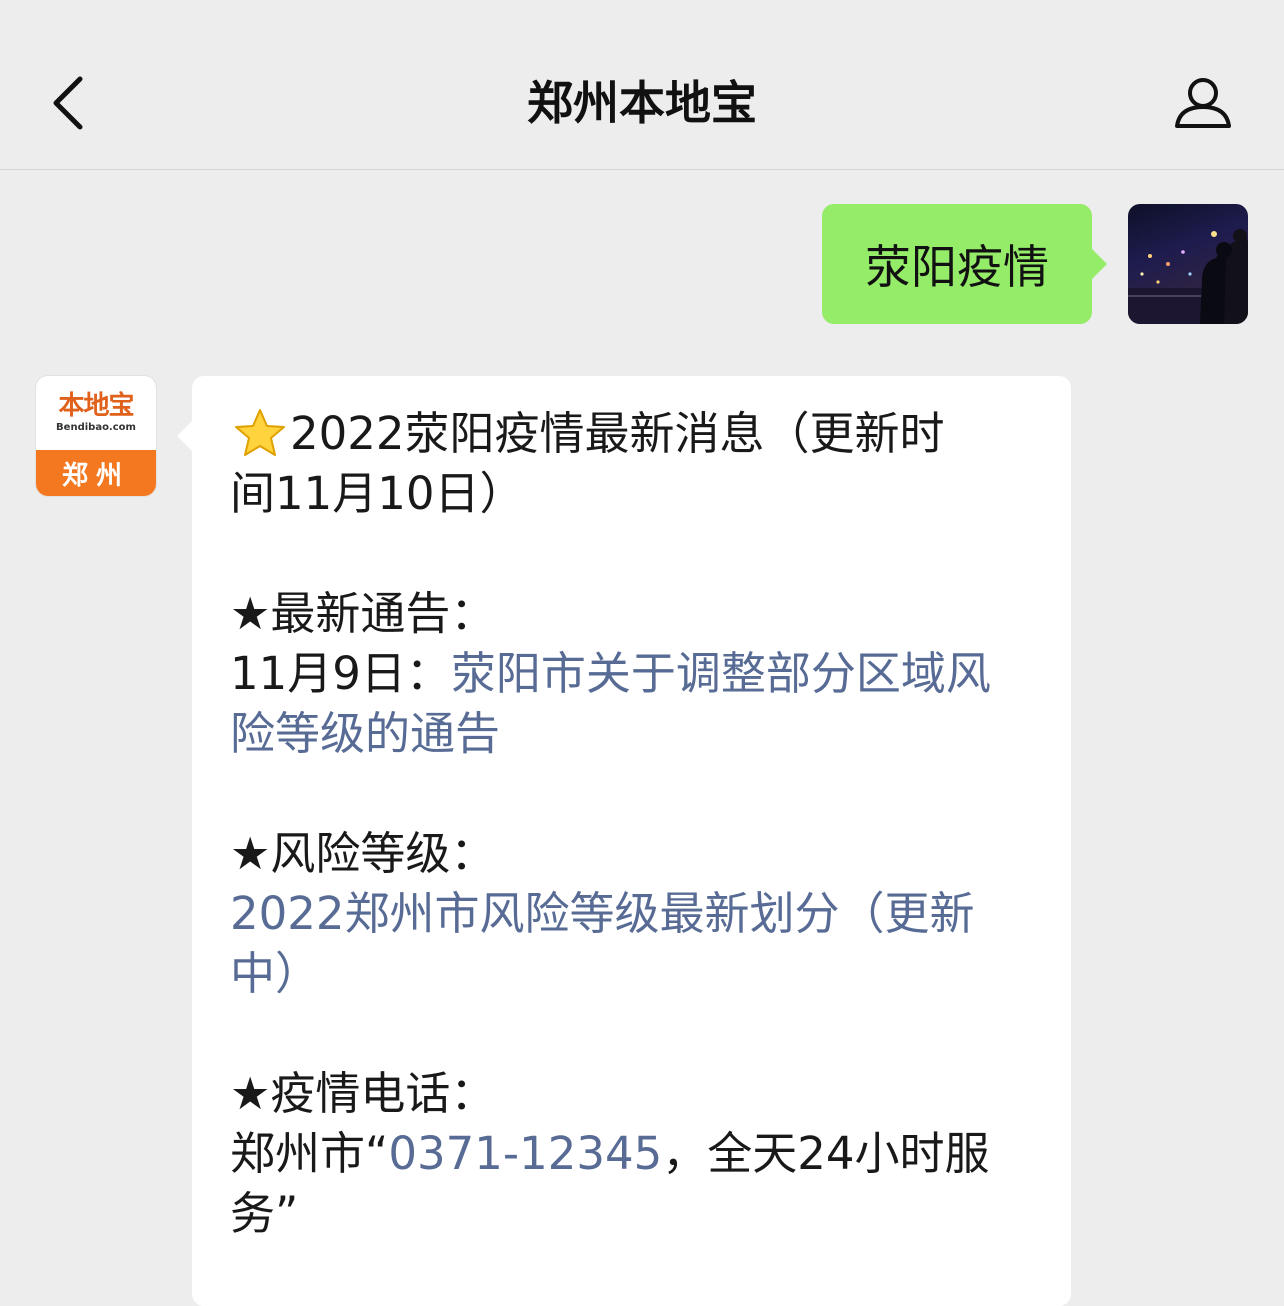 This screenshot has width=1284, height=1306. Describe the element at coordinates (635, 734) in the screenshot. I see `notice-link-continued: 险等级的通告` at that location.